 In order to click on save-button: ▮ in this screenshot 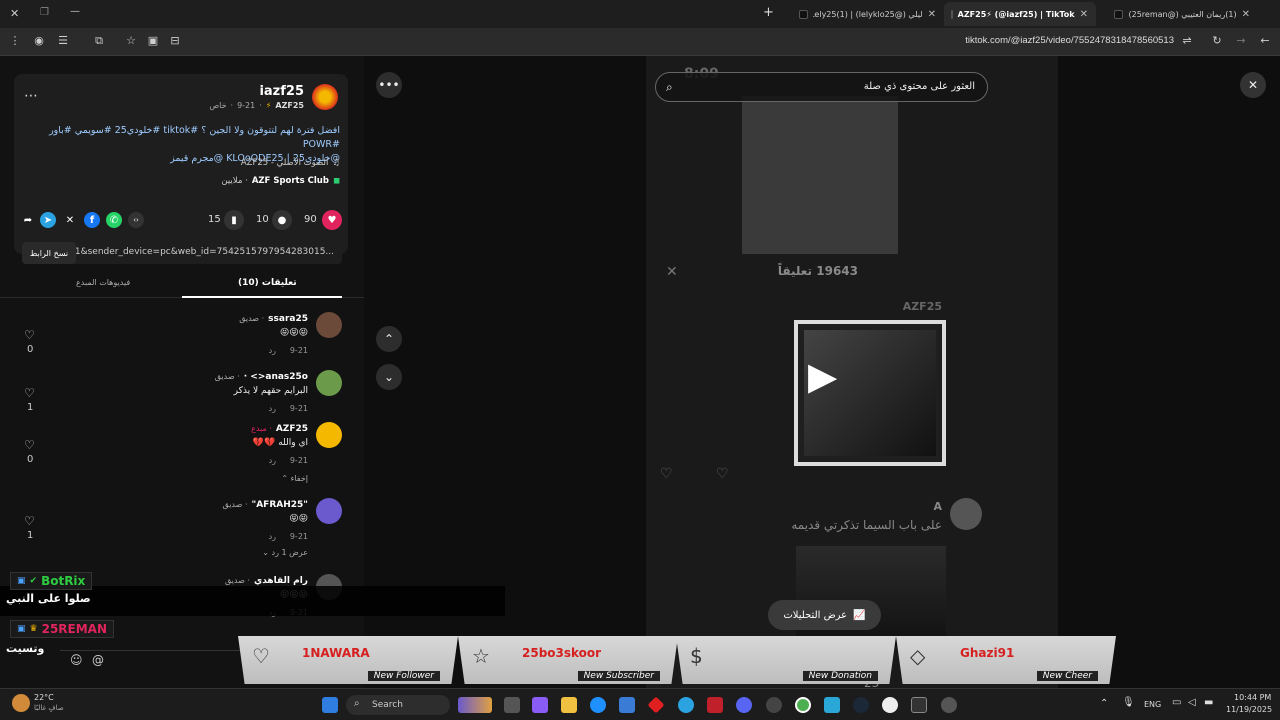, I will do `click(234, 220)`.